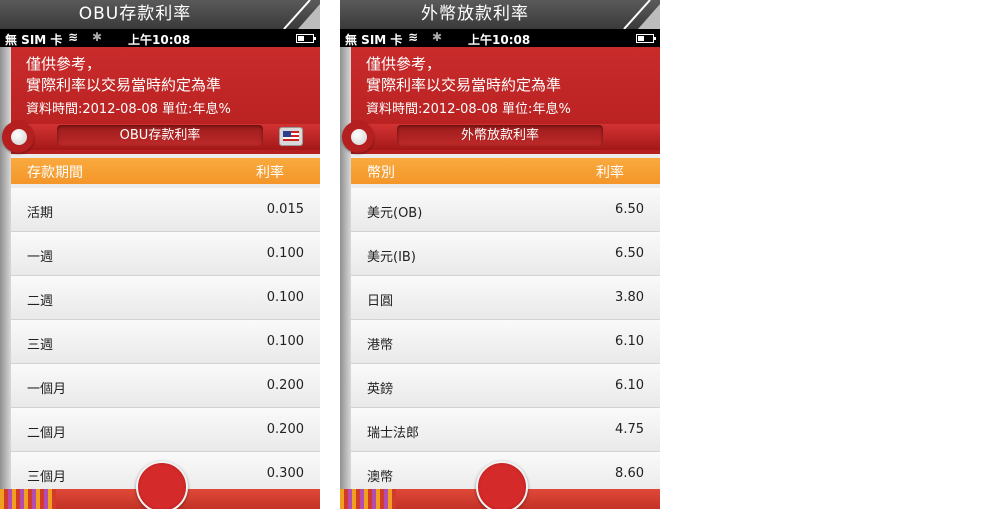 The image size is (1000, 509). What do you see at coordinates (165, 254) in the screenshot?
I see `table-row: 一週 0.100` at bounding box center [165, 254].